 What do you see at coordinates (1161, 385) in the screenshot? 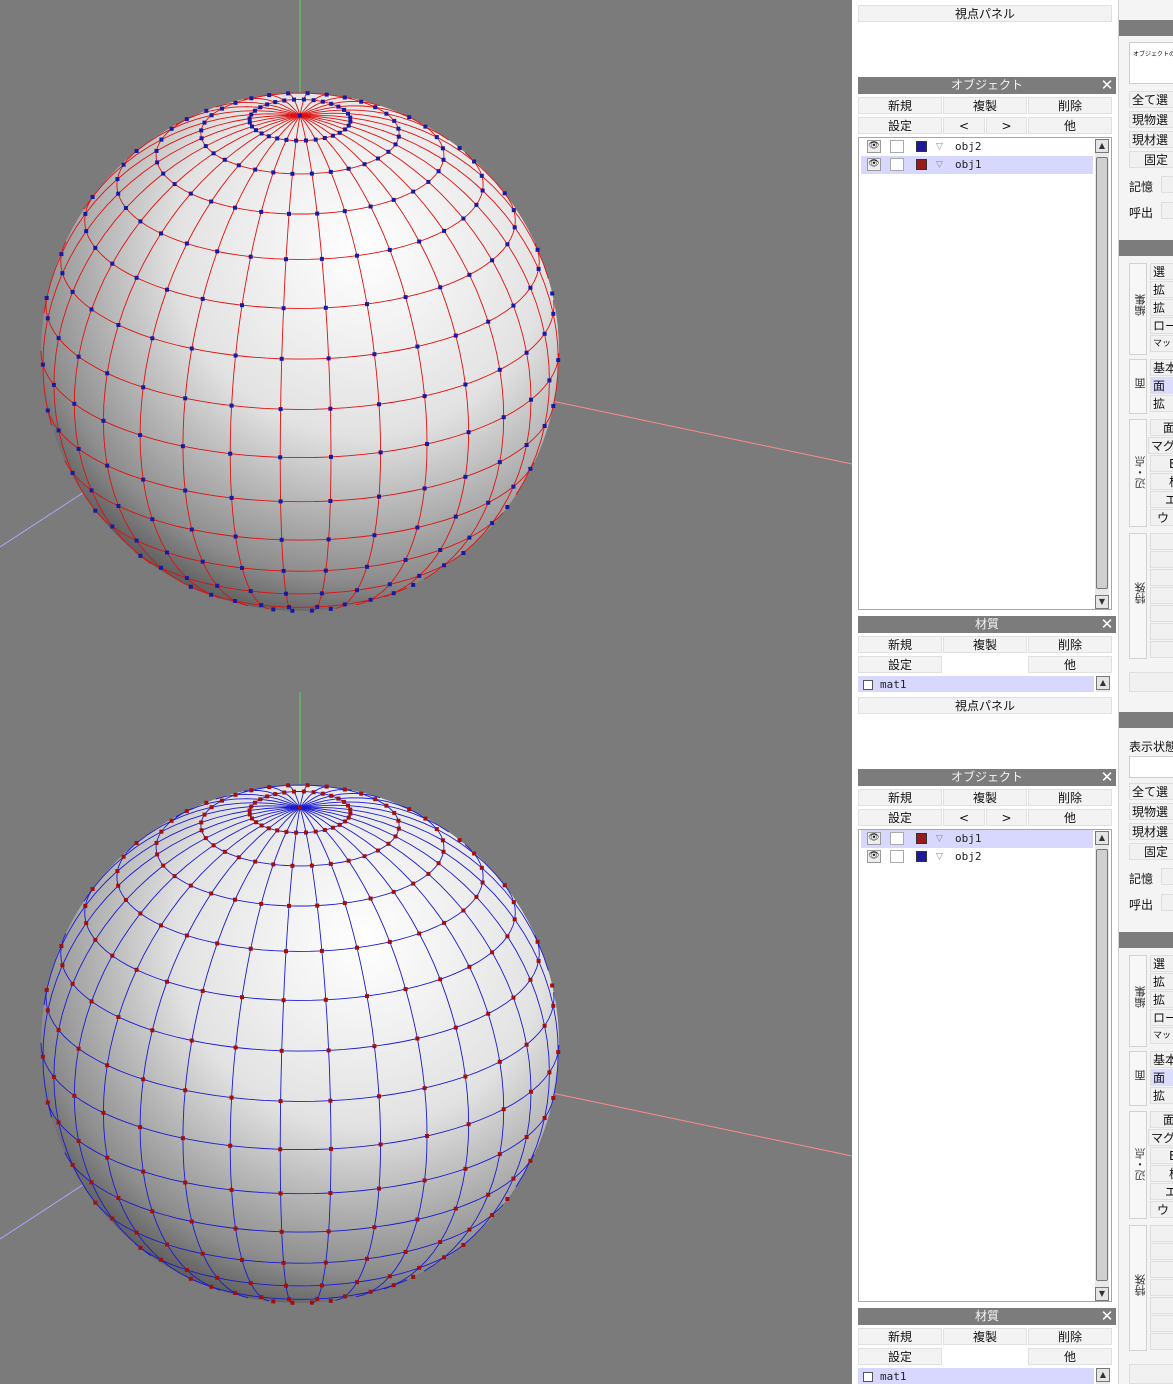
I see `face-button: 面` at bounding box center [1161, 385].